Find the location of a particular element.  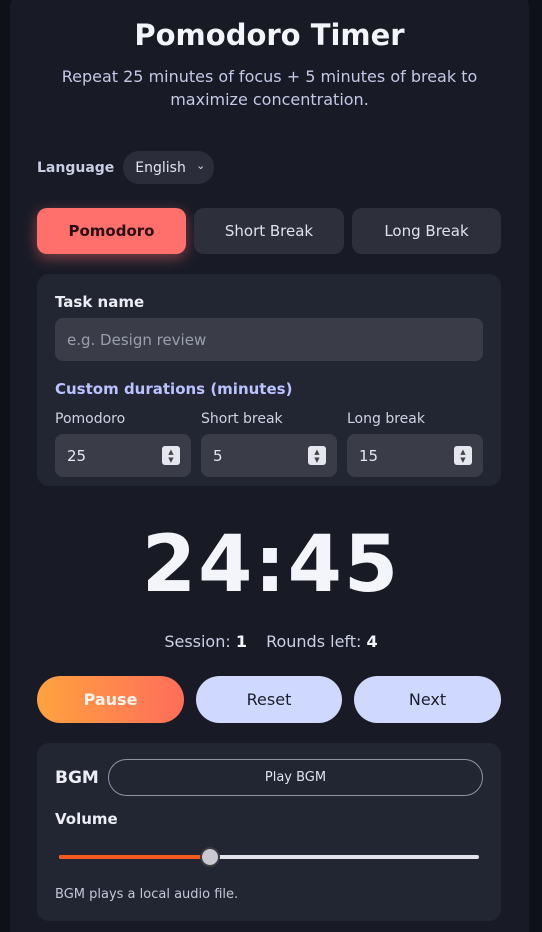

page-title: Pomodoro Timer is located at coordinates (269, 35).